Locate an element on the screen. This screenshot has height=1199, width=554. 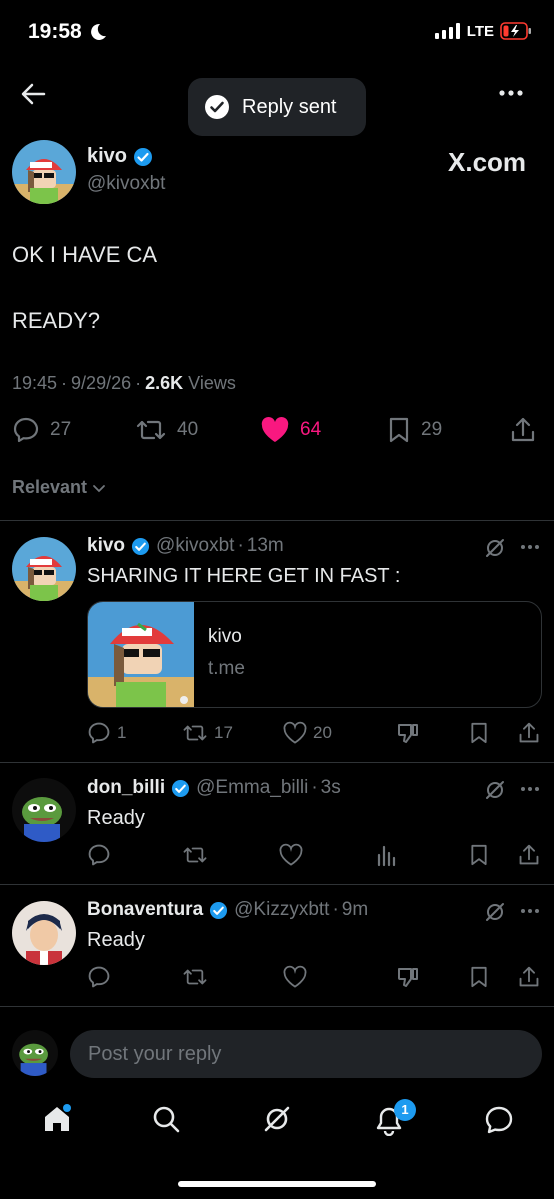
reply-text: Ready is located at coordinates (116, 818).